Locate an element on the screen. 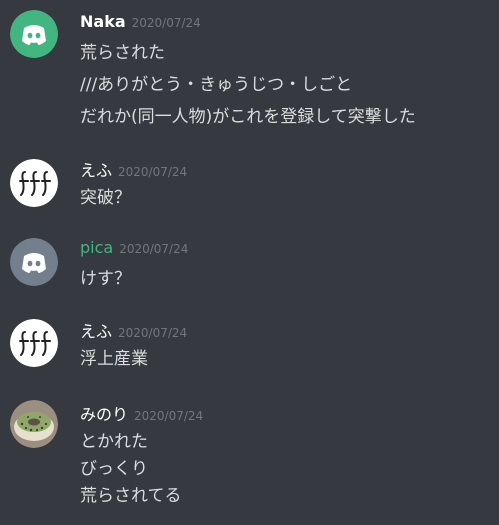 The image size is (499, 525). discord-logo-gray-icon is located at coordinates (34, 262).